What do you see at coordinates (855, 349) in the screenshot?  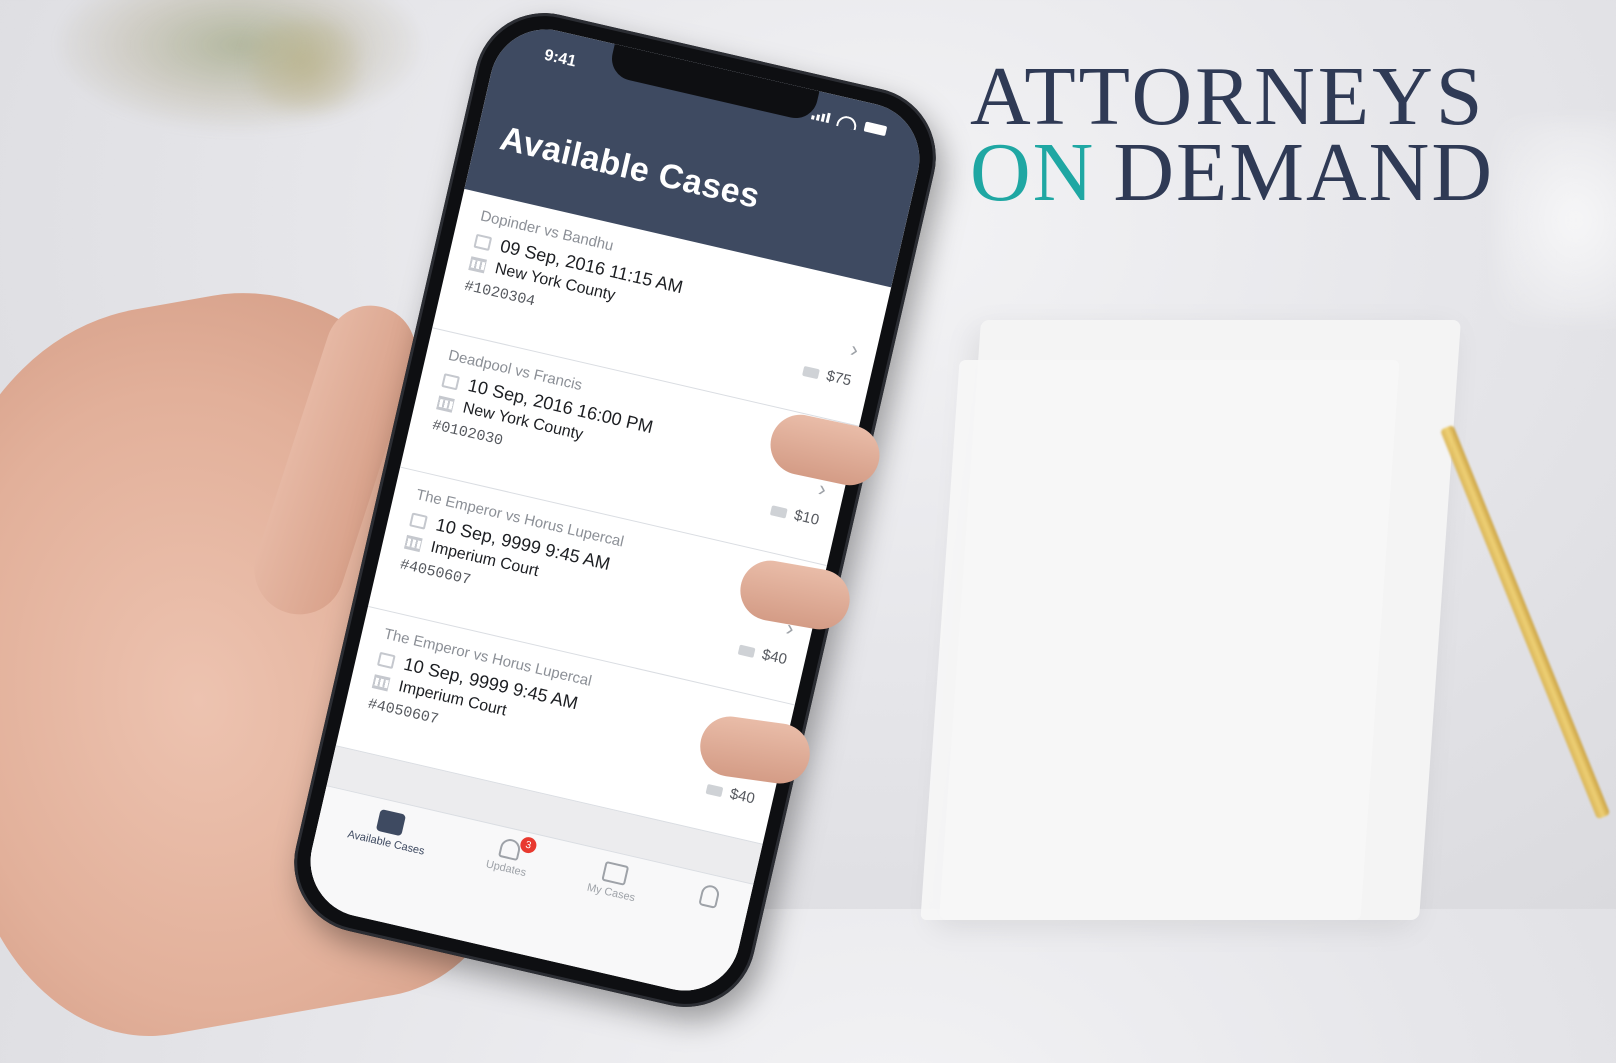 I see `chevron-right-icon: ›` at bounding box center [855, 349].